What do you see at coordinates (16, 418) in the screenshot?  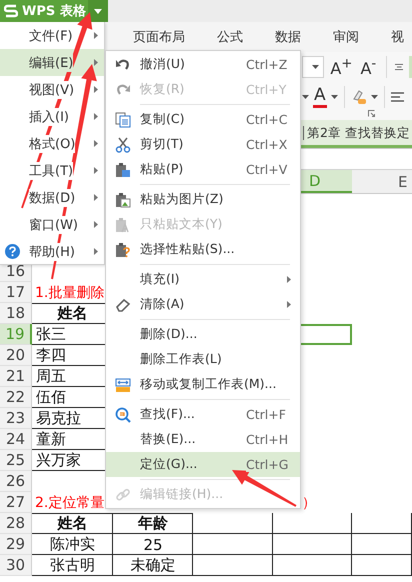 I see `row-header: 23` at bounding box center [16, 418].